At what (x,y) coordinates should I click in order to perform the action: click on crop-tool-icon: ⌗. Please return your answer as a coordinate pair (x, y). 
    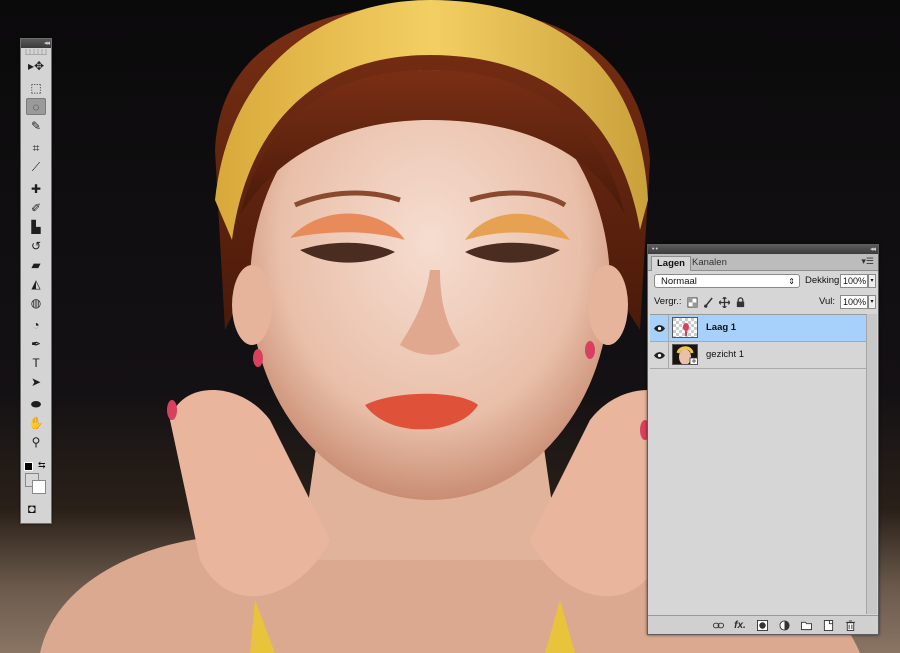
    Looking at the image, I should click on (36, 147).